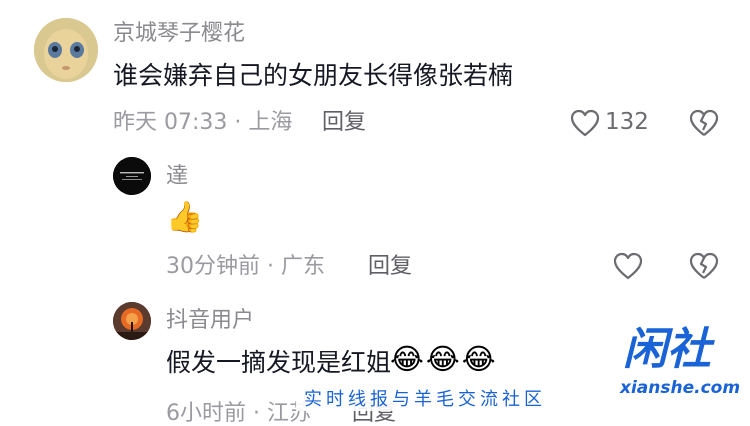 The height and width of the screenshot is (426, 750). I want to click on comment-timestamp: 30分钟前 · 广东, so click(245, 266).